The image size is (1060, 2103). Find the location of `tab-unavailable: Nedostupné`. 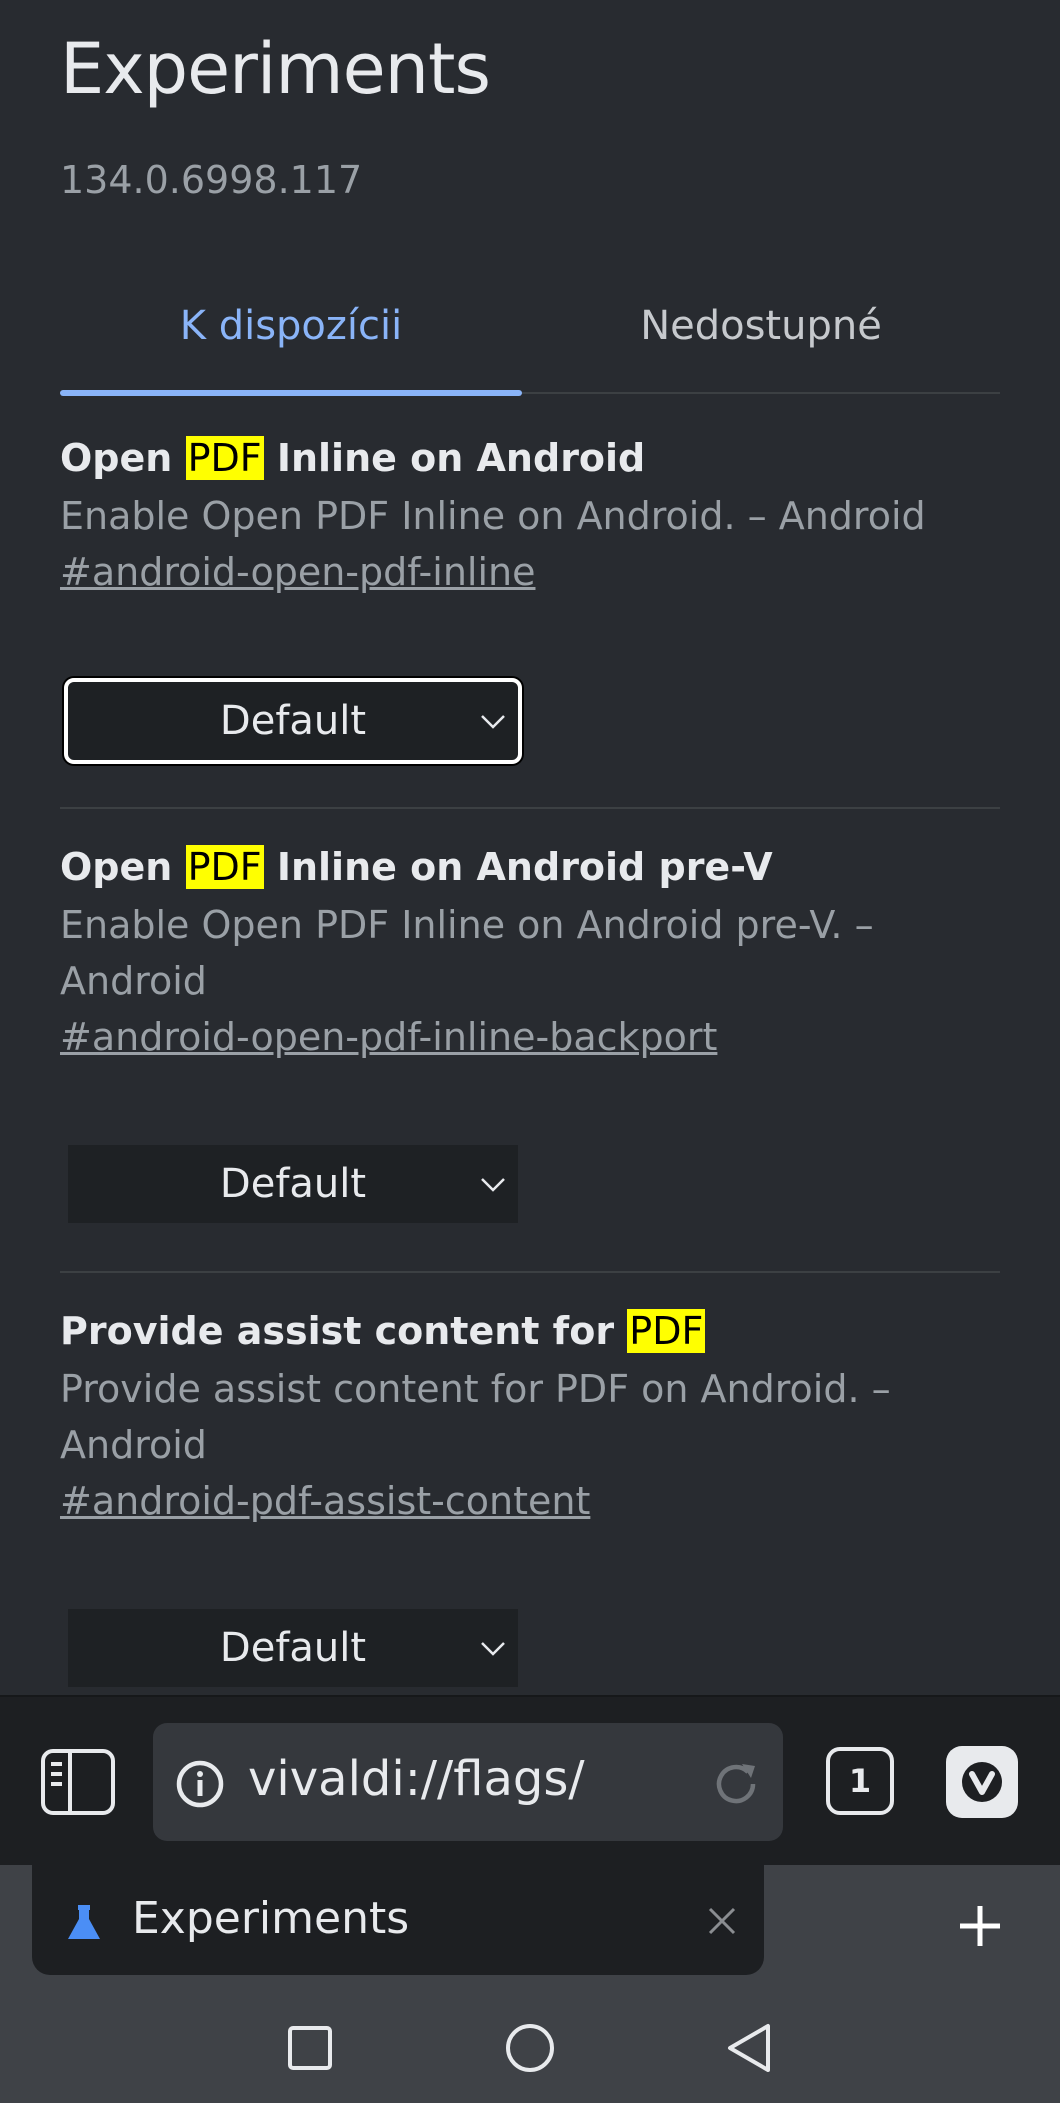

tab-unavailable: Nedostupné is located at coordinates (761, 326).